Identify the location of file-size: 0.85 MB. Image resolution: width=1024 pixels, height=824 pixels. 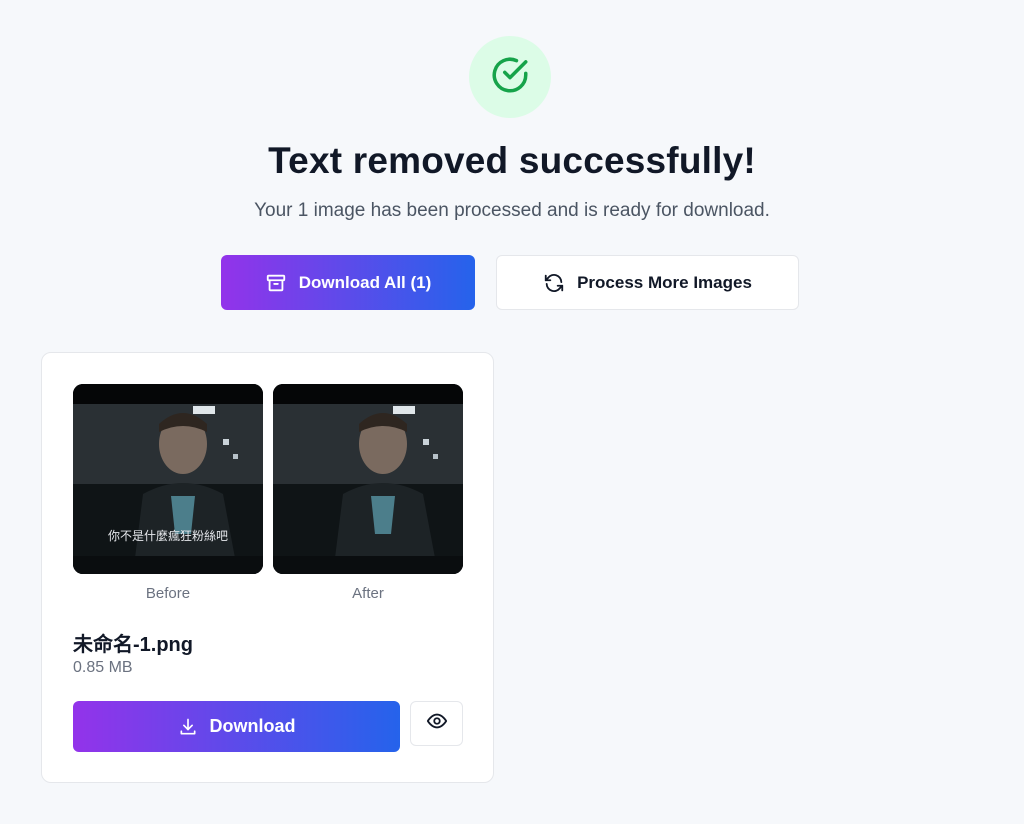
(103, 667).